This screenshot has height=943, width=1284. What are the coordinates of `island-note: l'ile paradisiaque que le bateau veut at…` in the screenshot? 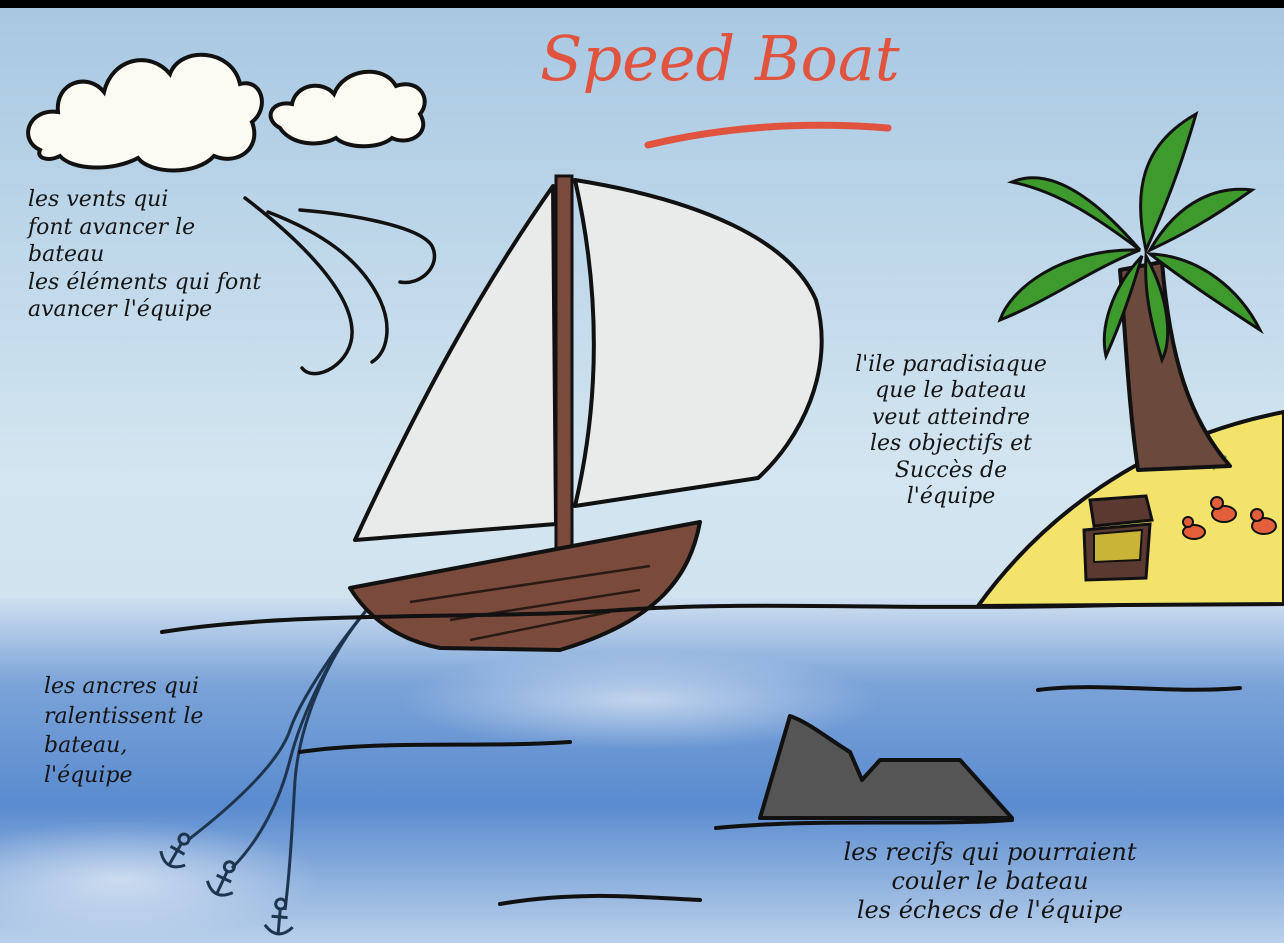 It's located at (951, 430).